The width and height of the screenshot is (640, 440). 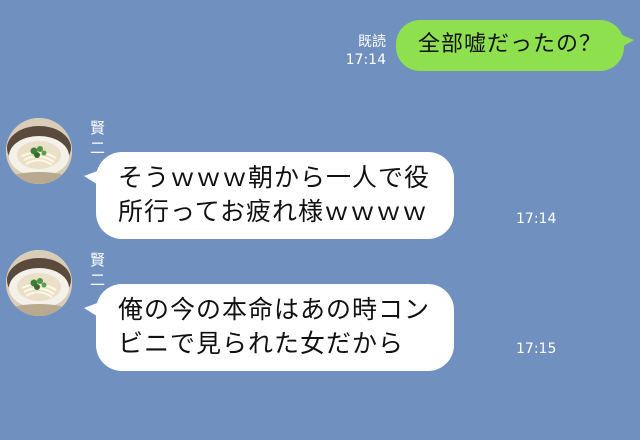 I want to click on message-time: 17:15, so click(x=536, y=349).